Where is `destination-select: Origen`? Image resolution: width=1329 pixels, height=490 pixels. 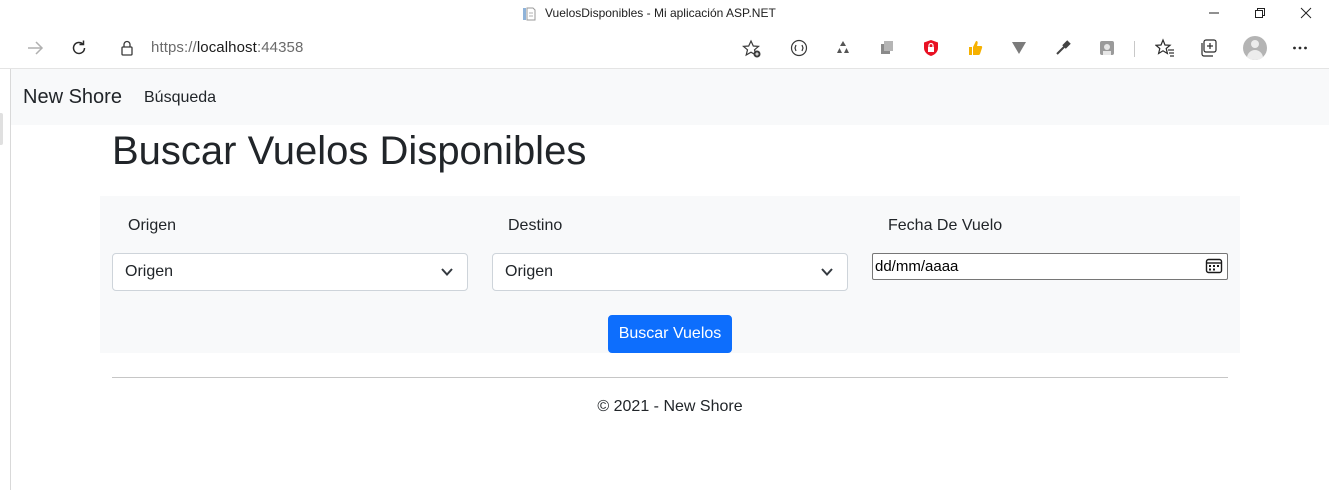 destination-select: Origen is located at coordinates (670, 272).